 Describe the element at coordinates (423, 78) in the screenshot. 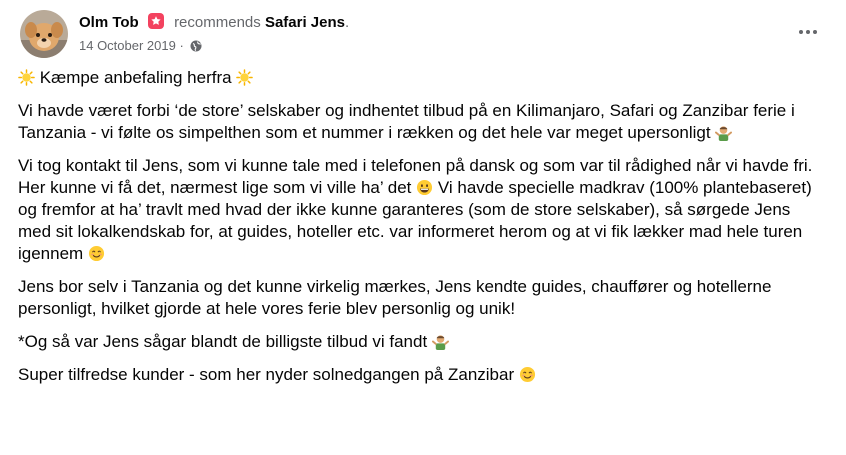

I see `paragraph-1: Kæmpe anbefaling herfra` at that location.